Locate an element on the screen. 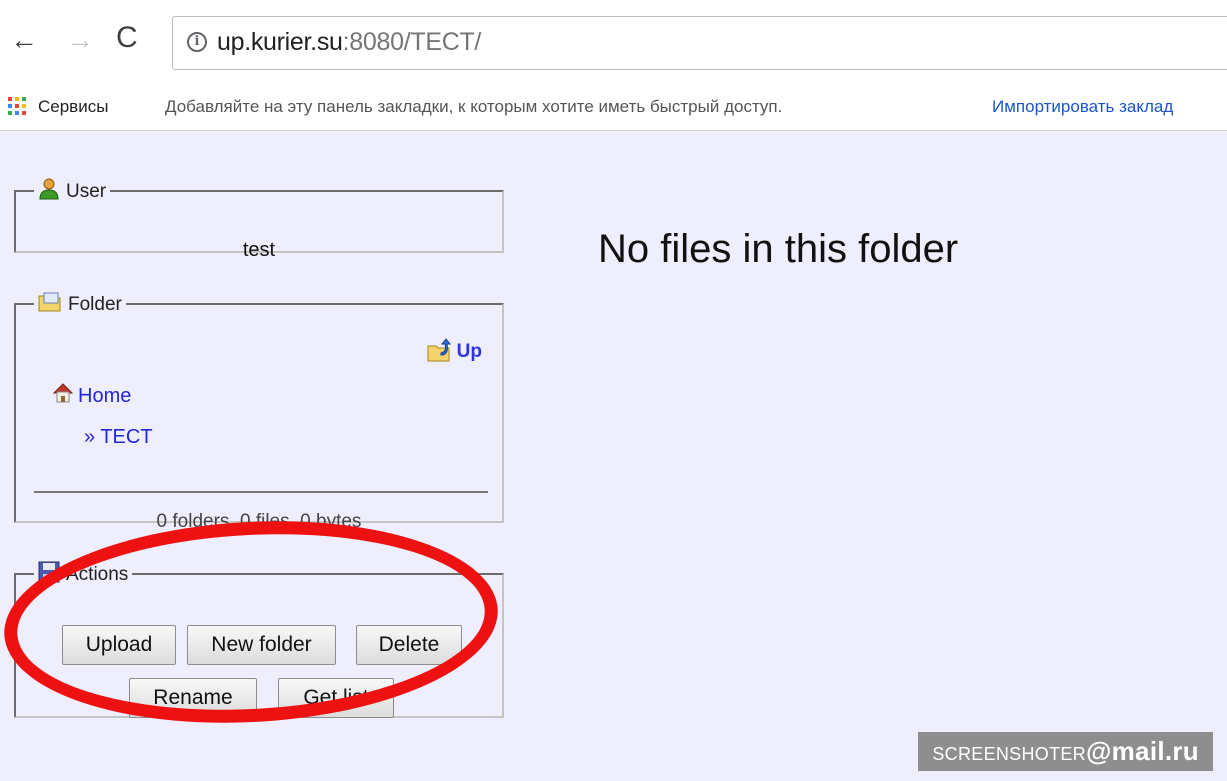 Image resolution: width=1227 pixels, height=781 pixels. info-icon: i is located at coordinates (197, 42).